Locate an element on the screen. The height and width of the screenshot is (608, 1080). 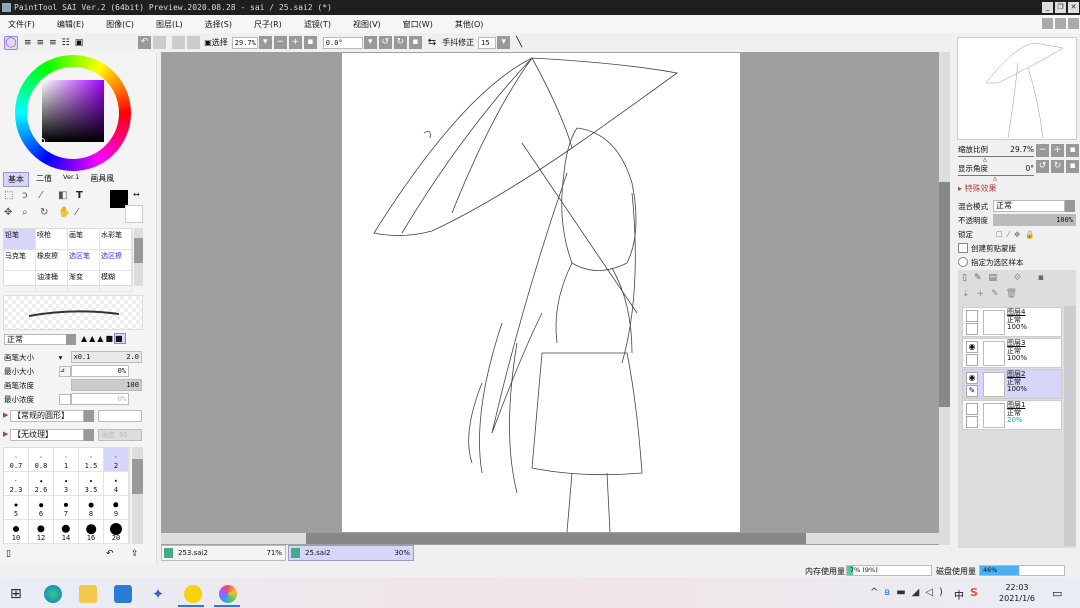
doc-minimize-button is located at coordinates (1047, 23).